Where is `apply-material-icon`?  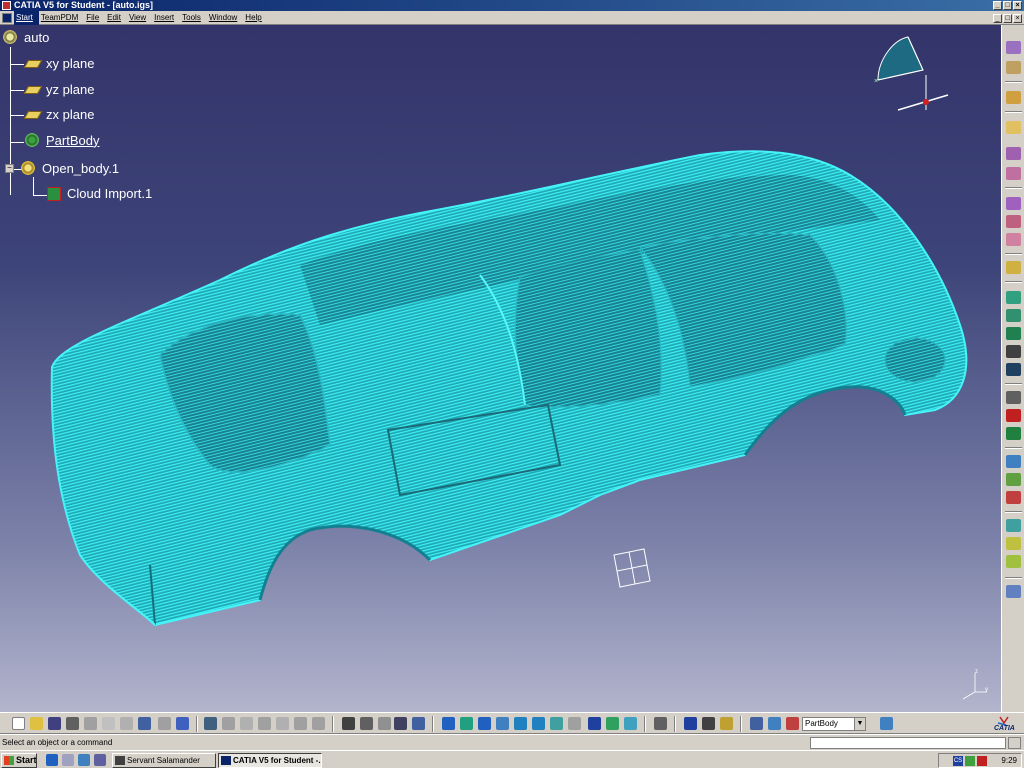
apply-material-icon is located at coordinates (708, 723).